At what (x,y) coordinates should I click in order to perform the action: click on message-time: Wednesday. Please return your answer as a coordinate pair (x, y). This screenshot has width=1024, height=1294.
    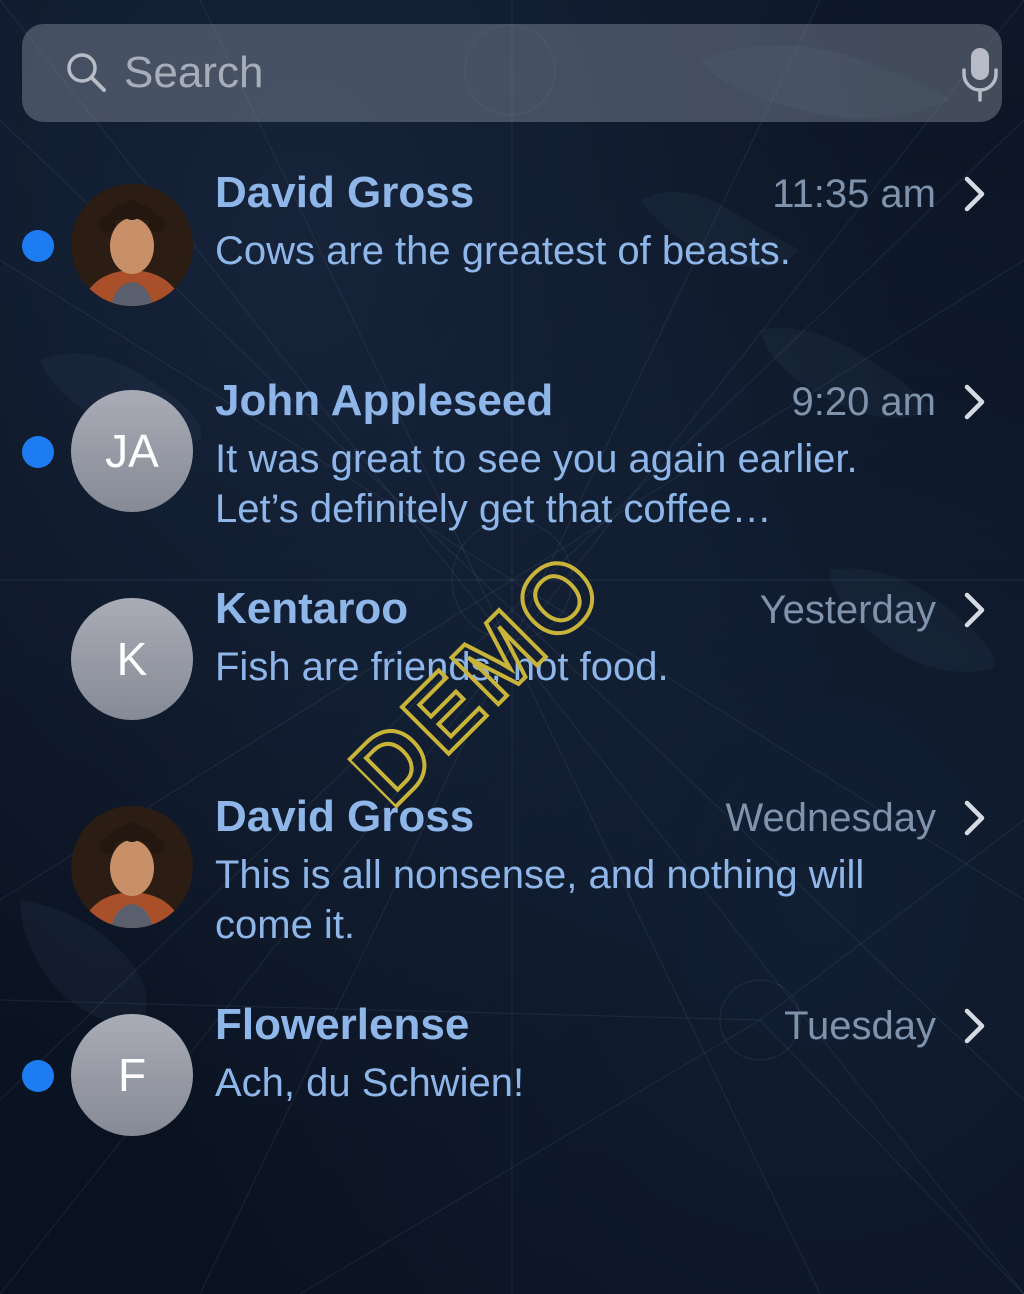
    Looking at the image, I should click on (830, 818).